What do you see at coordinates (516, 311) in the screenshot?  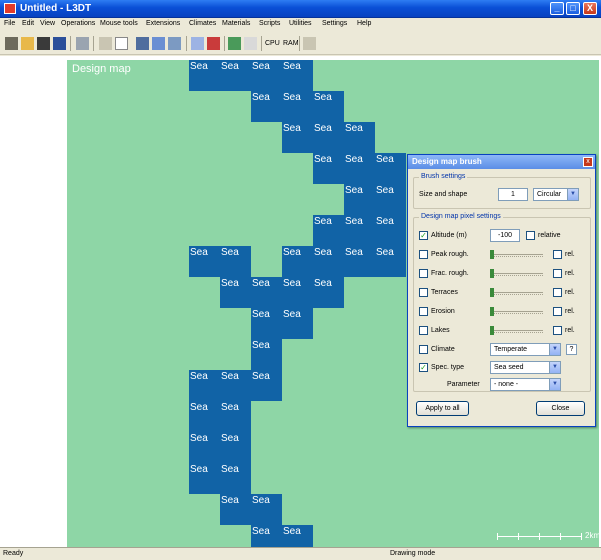 I see `erosion-slider` at bounding box center [516, 311].